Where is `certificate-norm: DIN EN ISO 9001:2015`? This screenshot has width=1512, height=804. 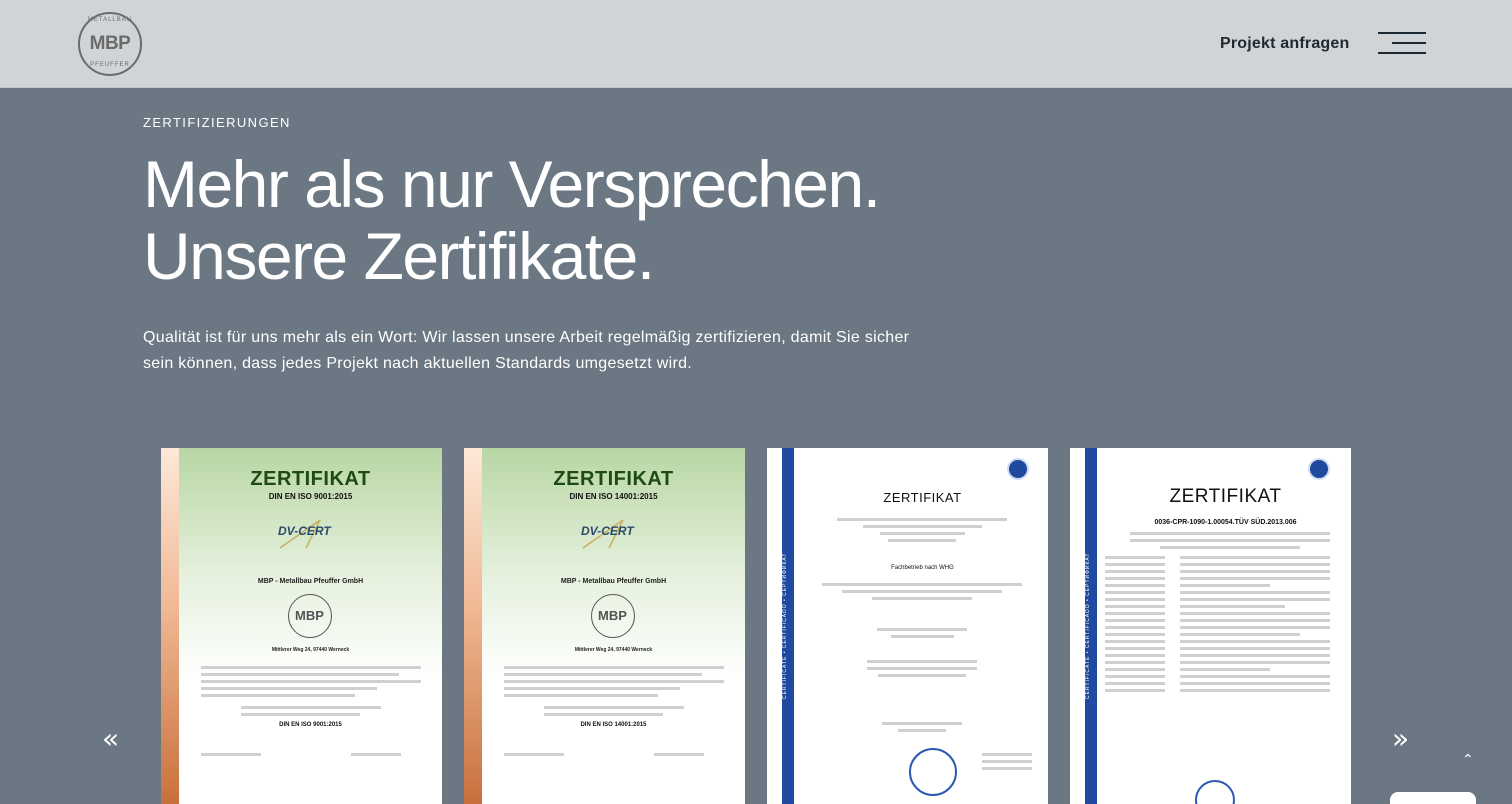
certificate-norm: DIN EN ISO 9001:2015 is located at coordinates (310, 496).